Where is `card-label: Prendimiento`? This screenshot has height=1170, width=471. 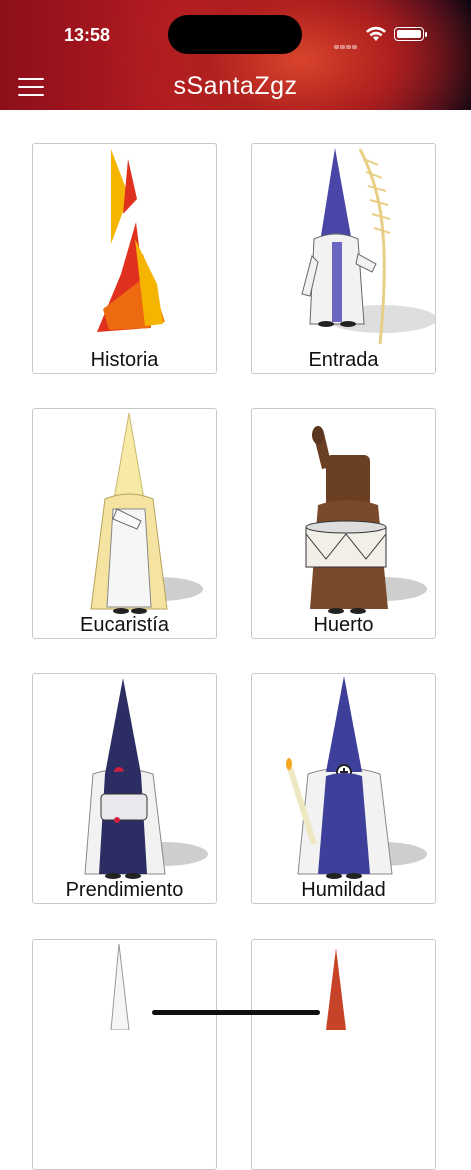
card-label: Prendimiento is located at coordinates (124, 890).